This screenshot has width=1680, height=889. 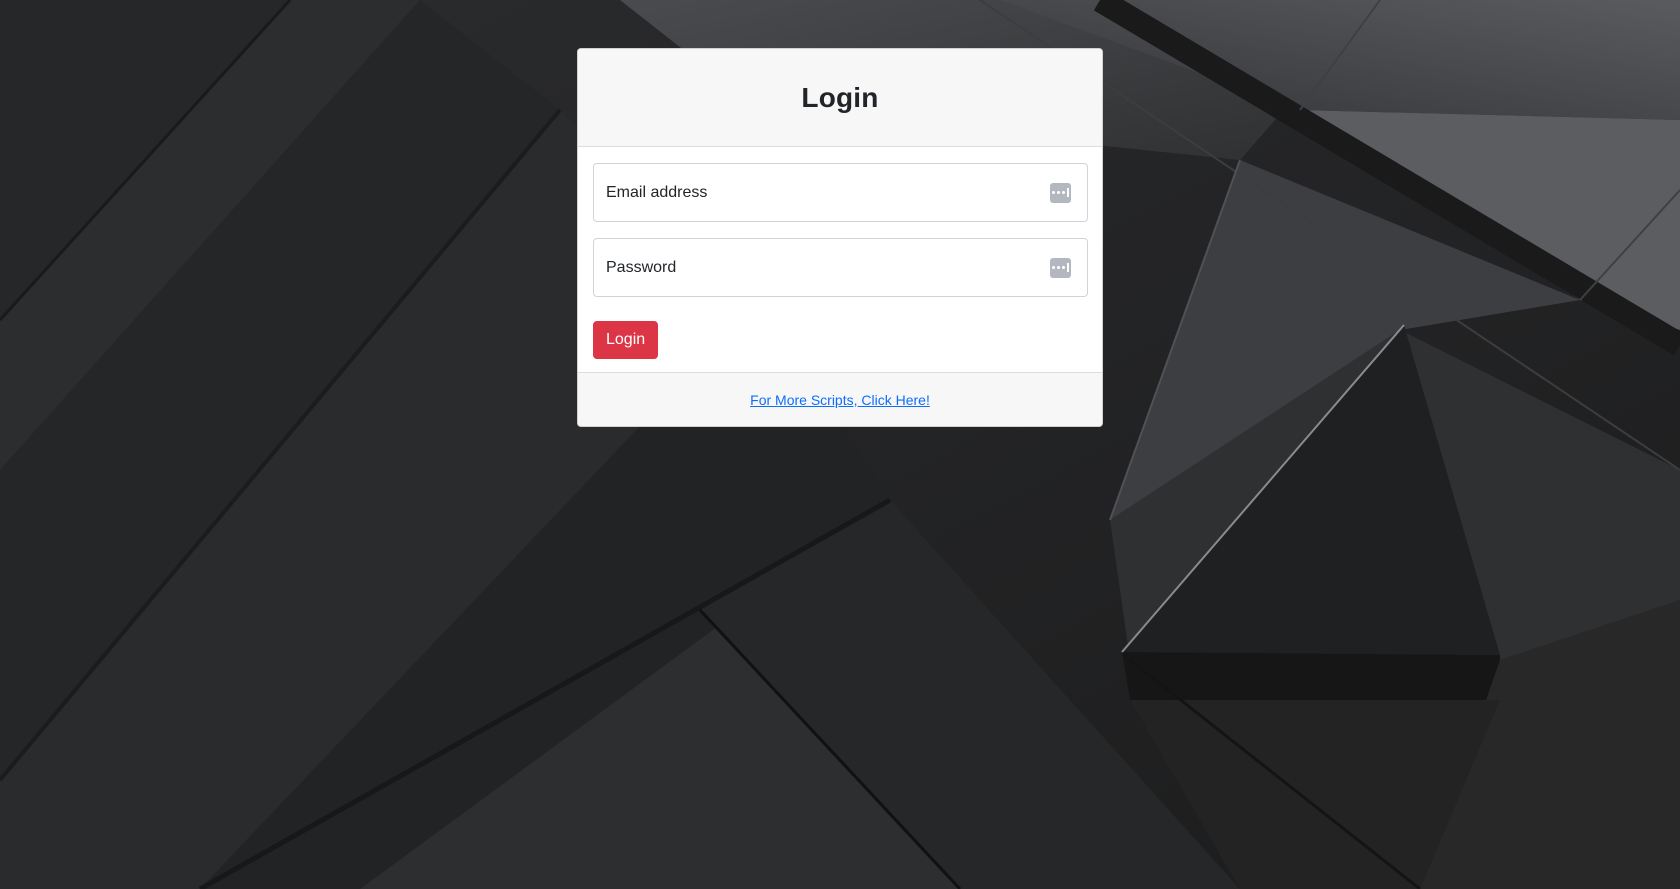 I want to click on login-card-header: Login, so click(x=840, y=98).